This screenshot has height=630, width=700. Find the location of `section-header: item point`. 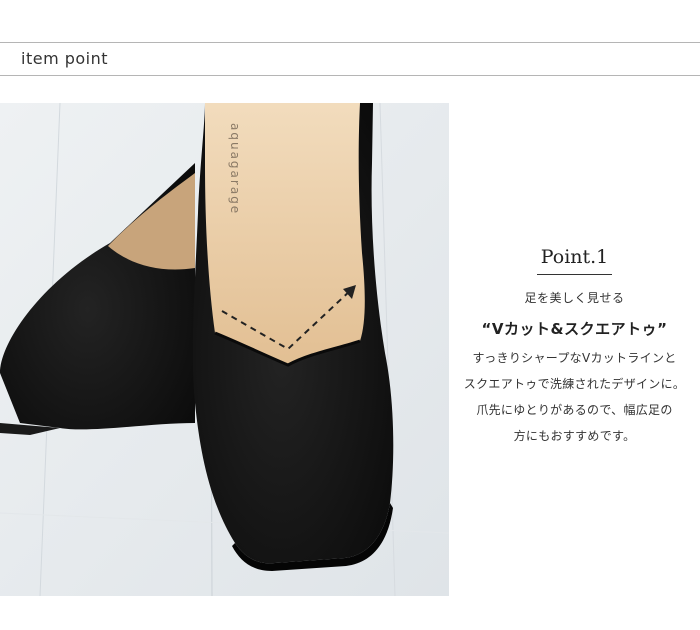

section-header: item point is located at coordinates (350, 59).